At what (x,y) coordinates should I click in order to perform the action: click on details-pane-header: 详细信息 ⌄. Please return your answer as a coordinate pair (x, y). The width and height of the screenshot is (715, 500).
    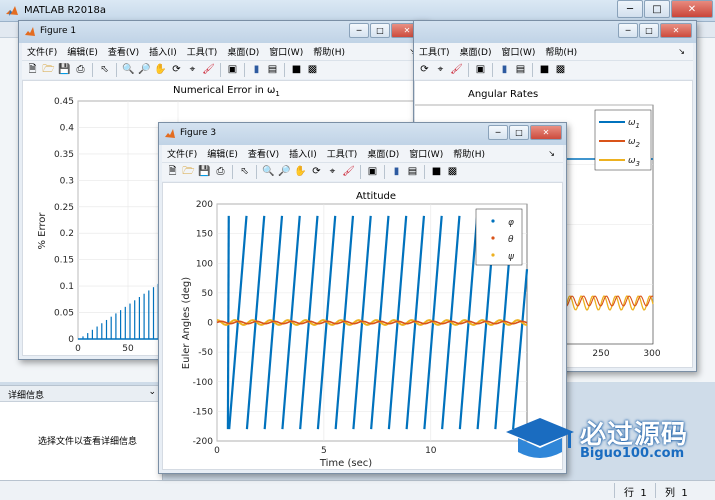
    Looking at the image, I should click on (81, 394).